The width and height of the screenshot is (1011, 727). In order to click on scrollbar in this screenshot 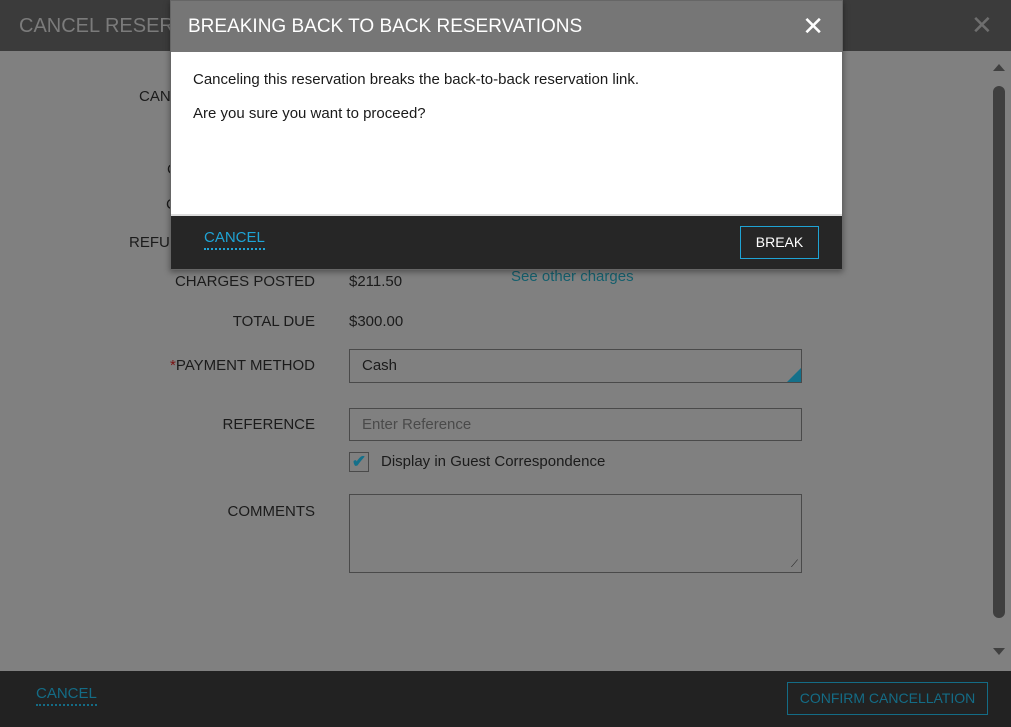, I will do `click(999, 360)`.